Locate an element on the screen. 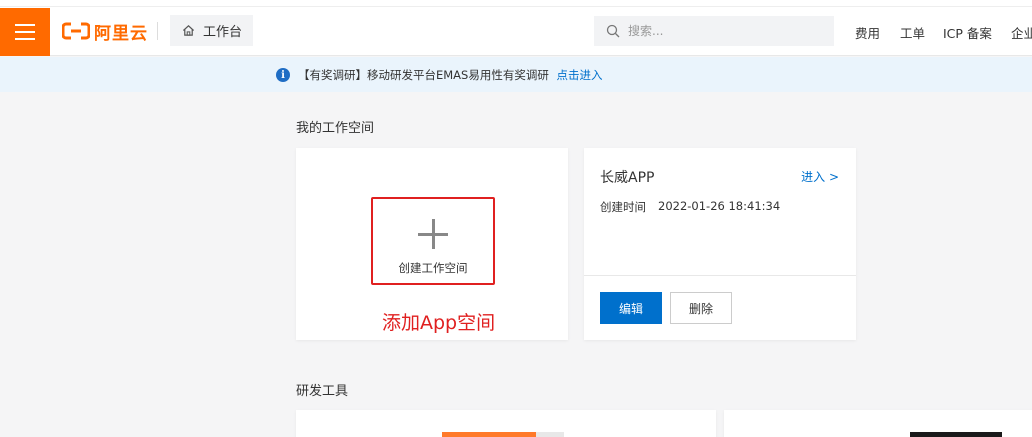 Image resolution: width=1032 pixels, height=437 pixels. nav-enterprise: 企业 is located at coordinates (1021, 32).